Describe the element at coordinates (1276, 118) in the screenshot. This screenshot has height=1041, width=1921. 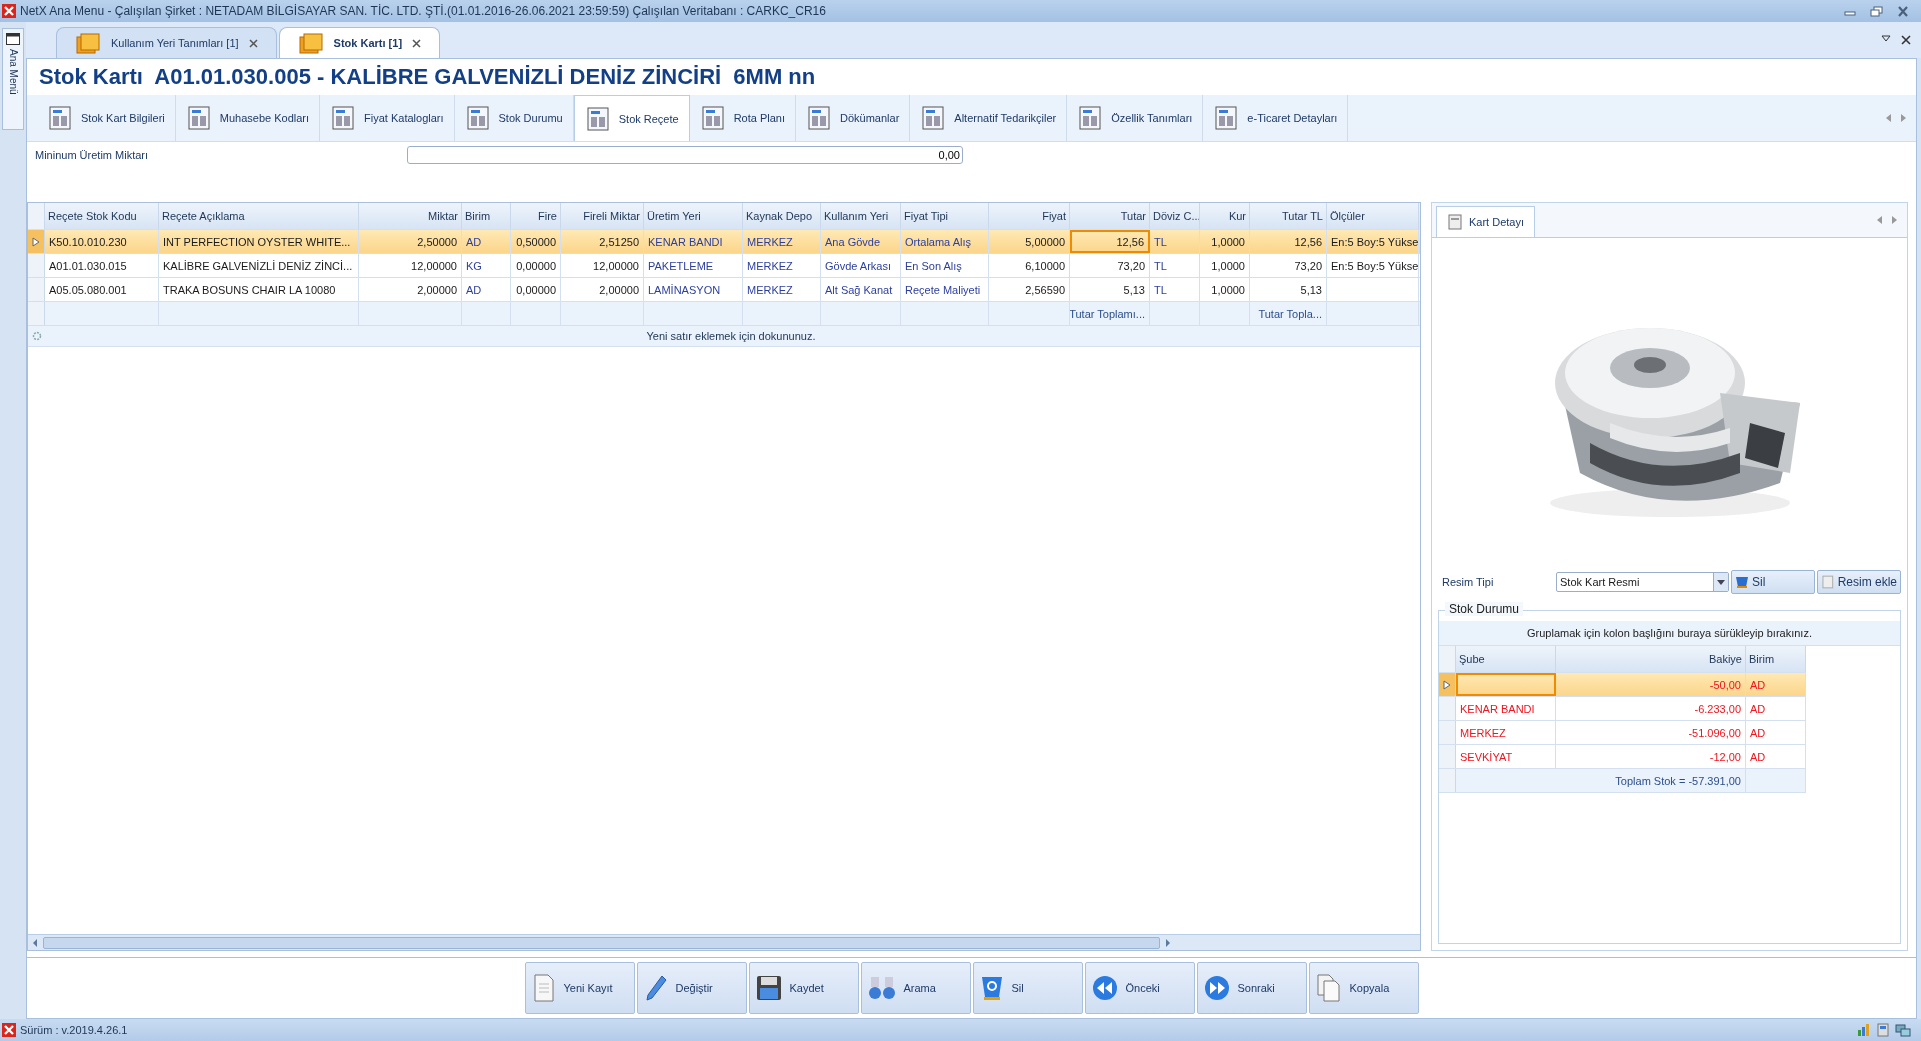
I see `section-tab: e-Ticaret Detayları` at that location.